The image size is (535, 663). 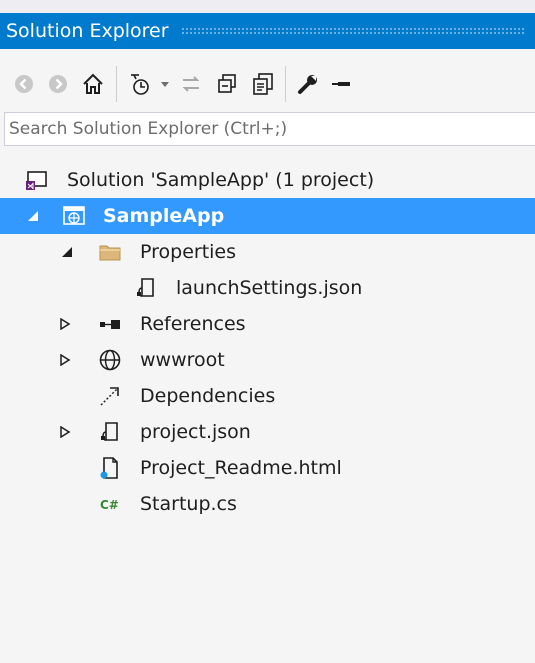 I want to click on forward-icon, so click(x=58, y=84).